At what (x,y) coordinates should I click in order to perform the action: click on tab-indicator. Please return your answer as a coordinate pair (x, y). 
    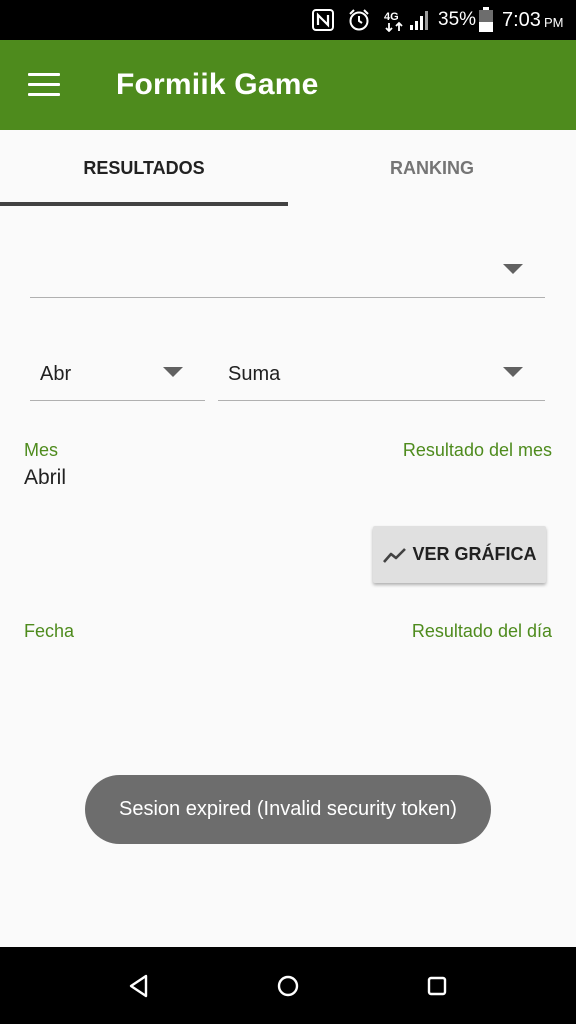
    Looking at the image, I should click on (144, 204).